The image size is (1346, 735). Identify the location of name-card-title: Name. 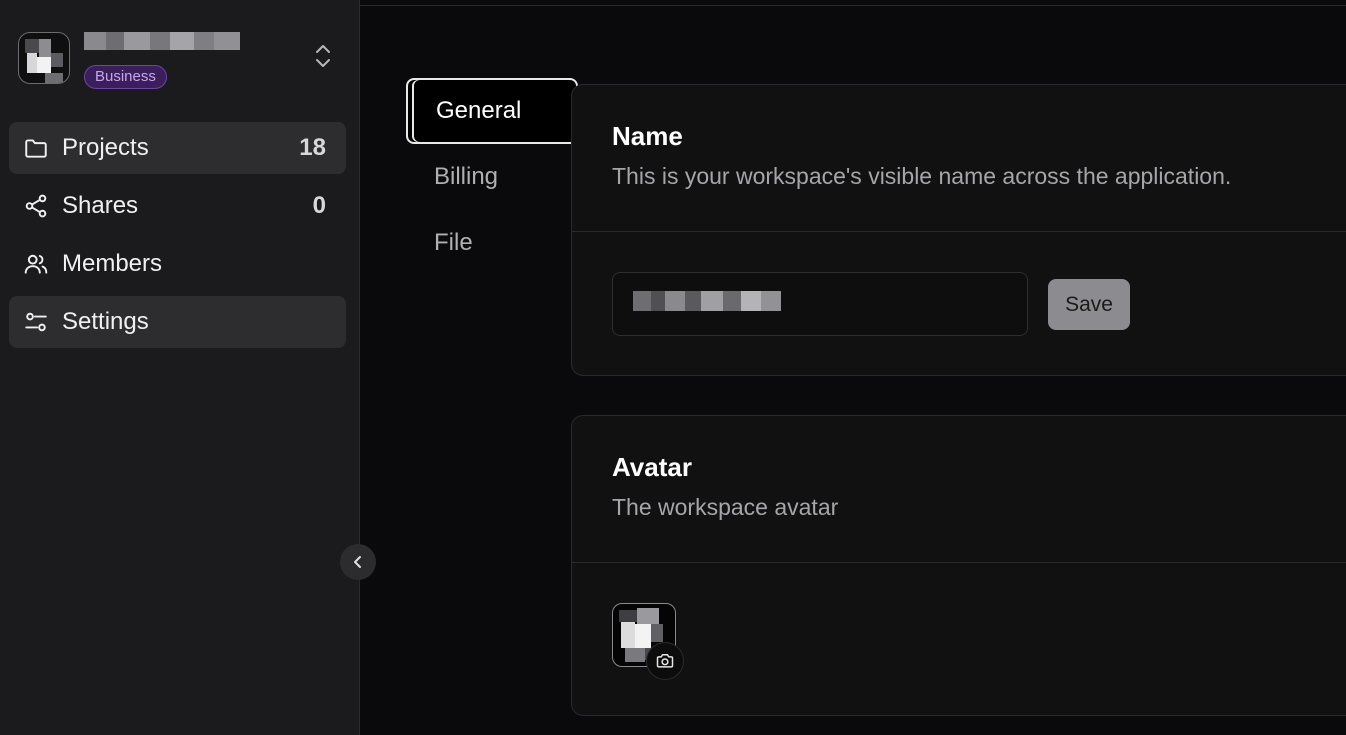
(647, 136).